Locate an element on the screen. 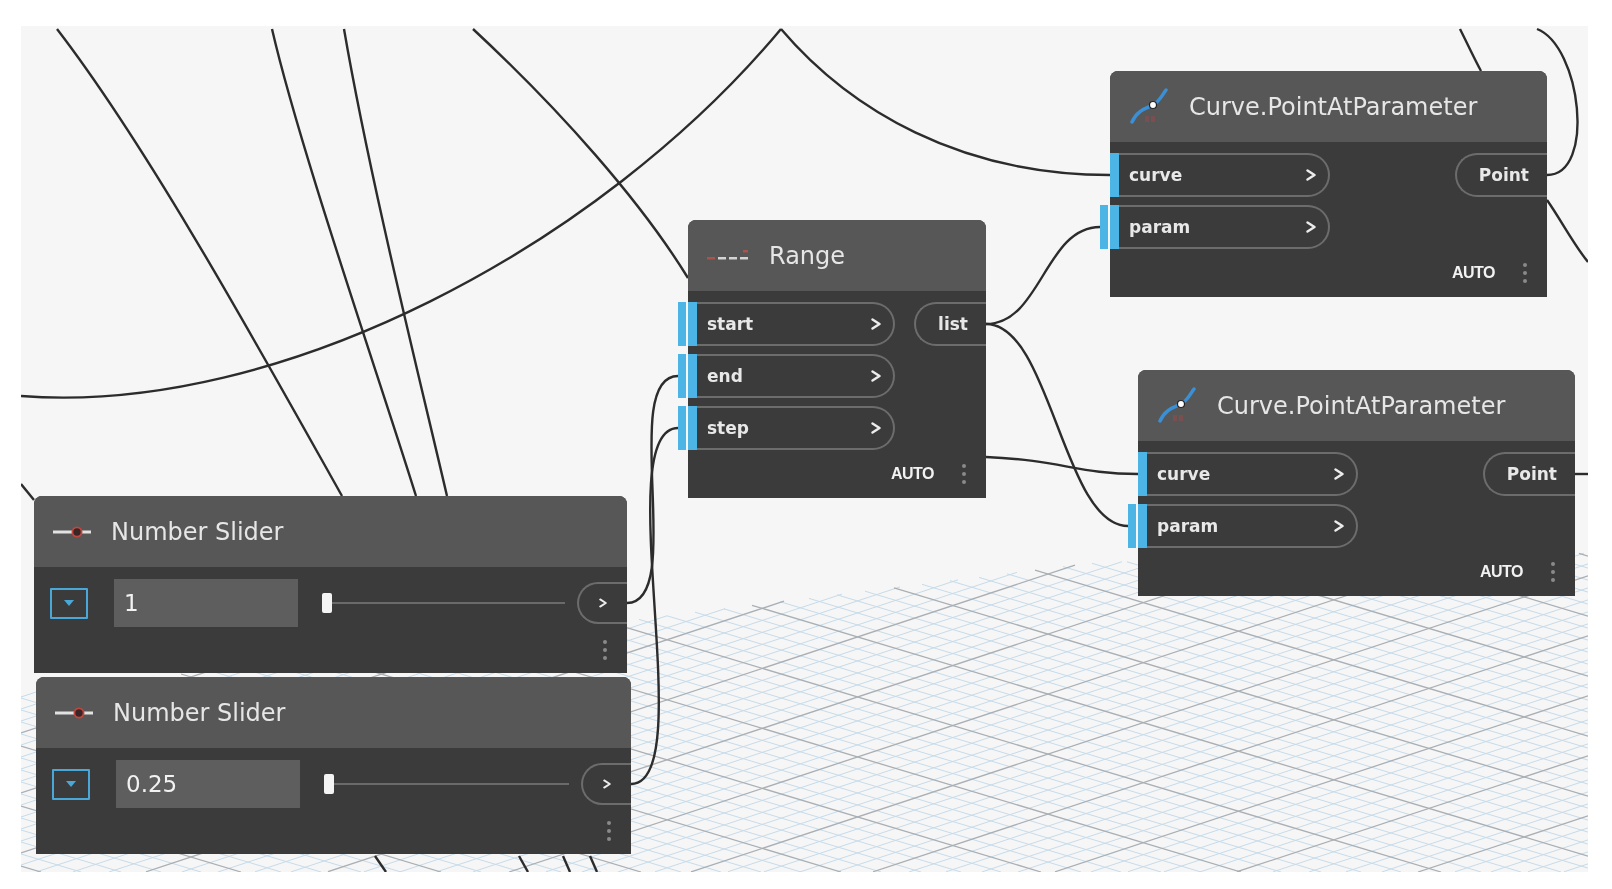 The image size is (1612, 889). value-field: 0.25 is located at coordinates (208, 784).